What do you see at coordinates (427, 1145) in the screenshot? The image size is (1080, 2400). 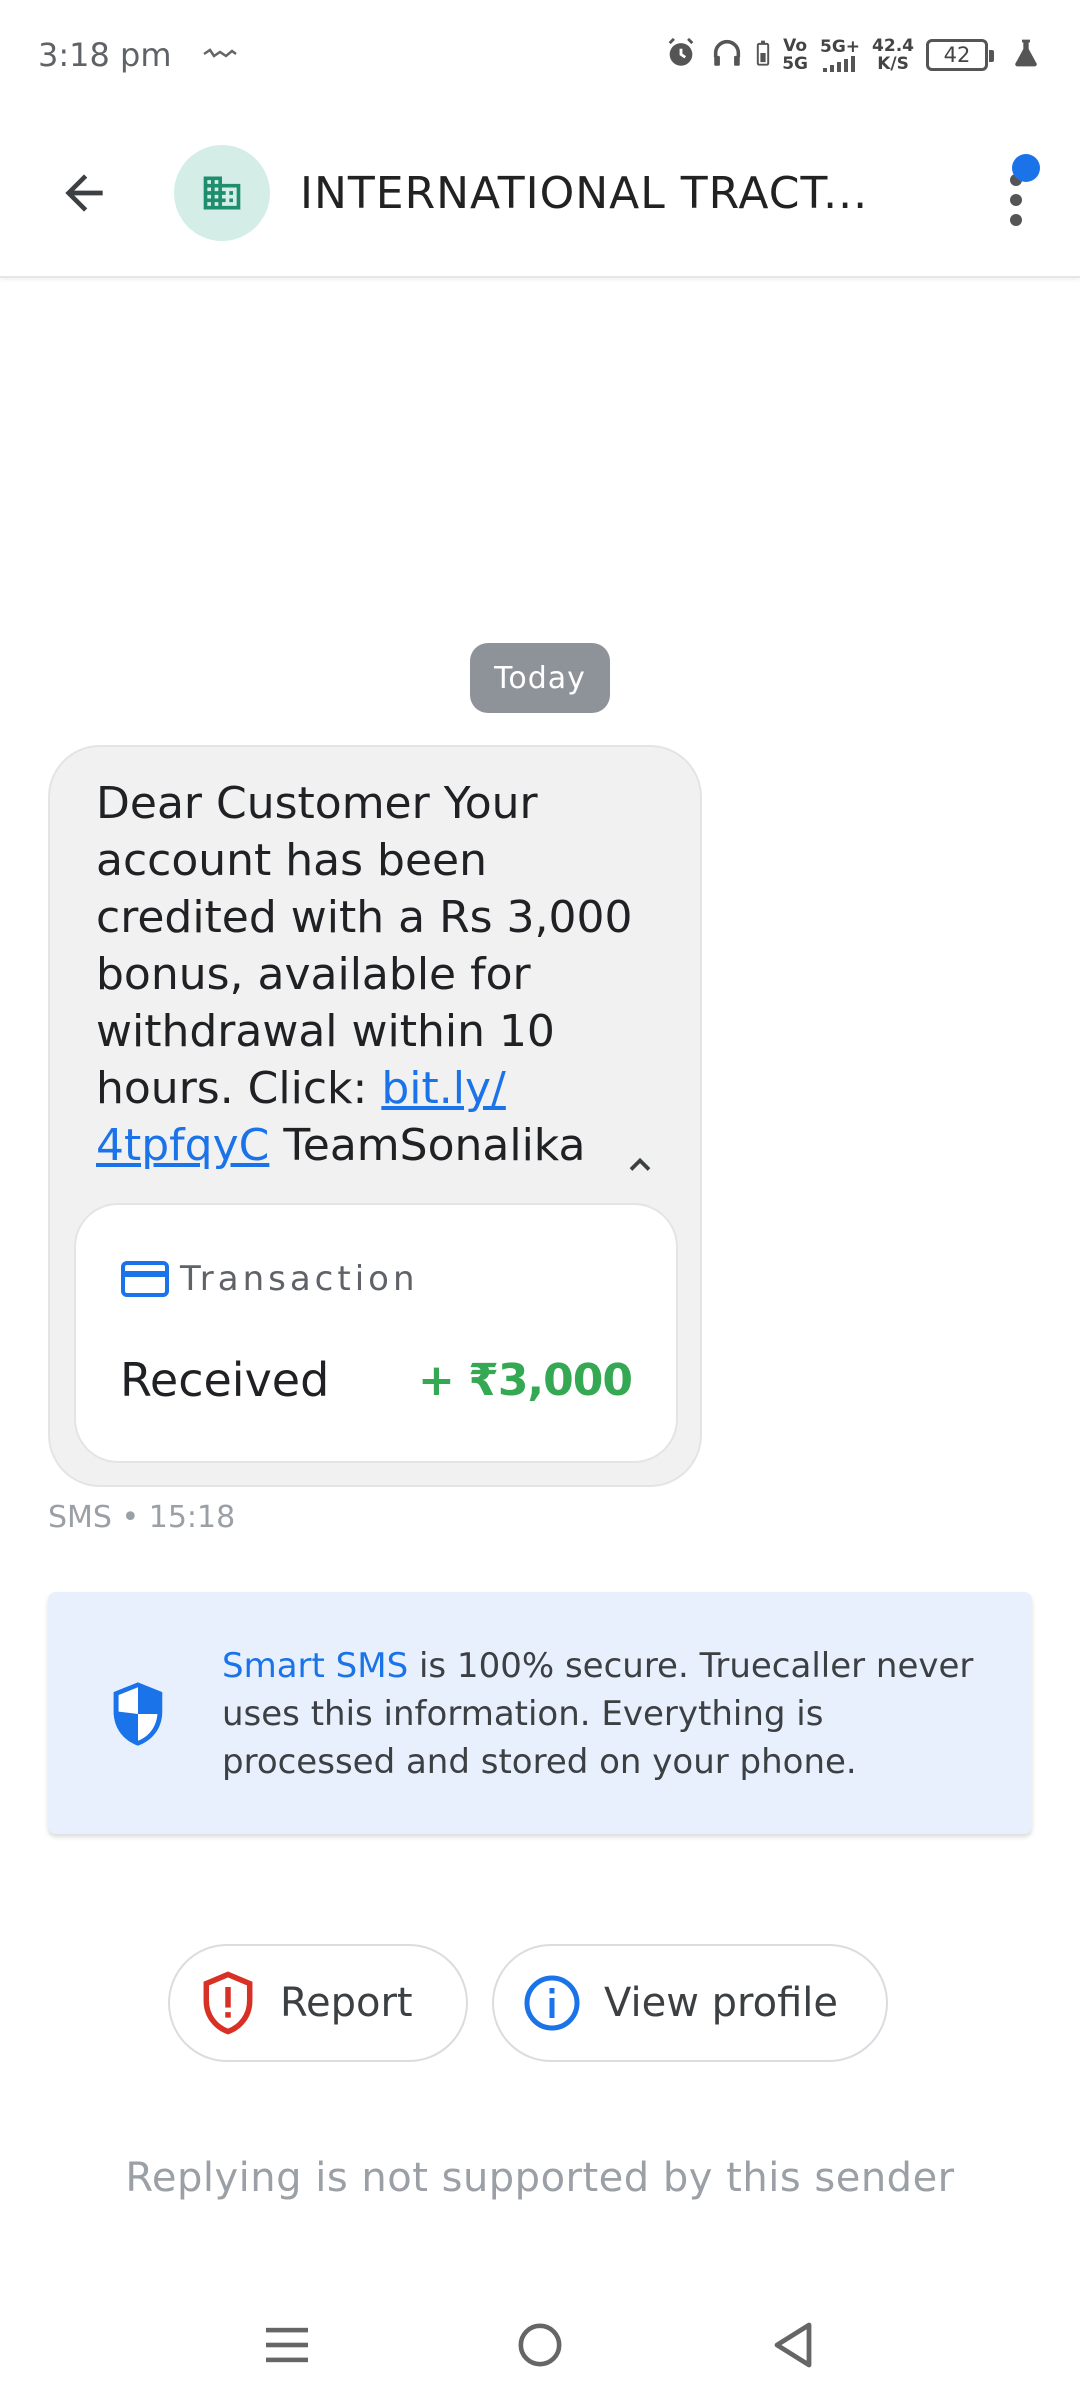 I see `message-signature: TeamSonalika` at bounding box center [427, 1145].